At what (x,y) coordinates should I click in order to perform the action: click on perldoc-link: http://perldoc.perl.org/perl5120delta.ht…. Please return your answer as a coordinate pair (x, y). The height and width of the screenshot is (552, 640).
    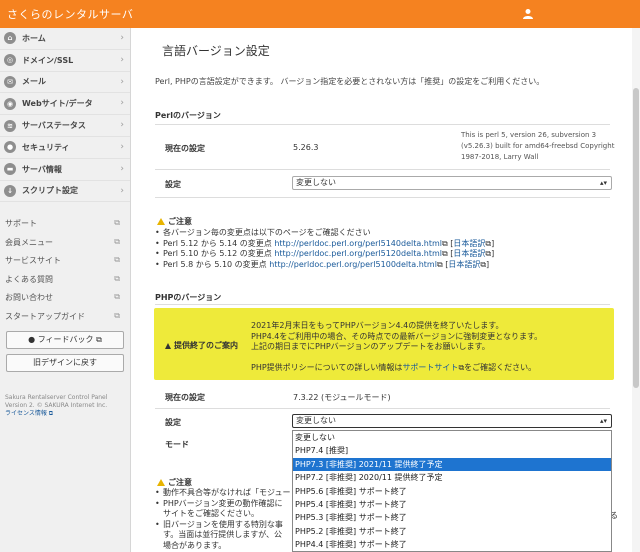
    Looking at the image, I should click on (358, 253).